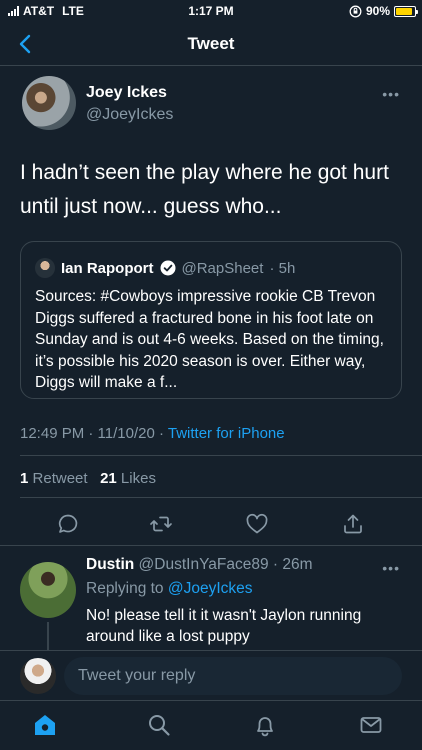  Describe the element at coordinates (38, 676) in the screenshot. I see `my-avatar` at that location.